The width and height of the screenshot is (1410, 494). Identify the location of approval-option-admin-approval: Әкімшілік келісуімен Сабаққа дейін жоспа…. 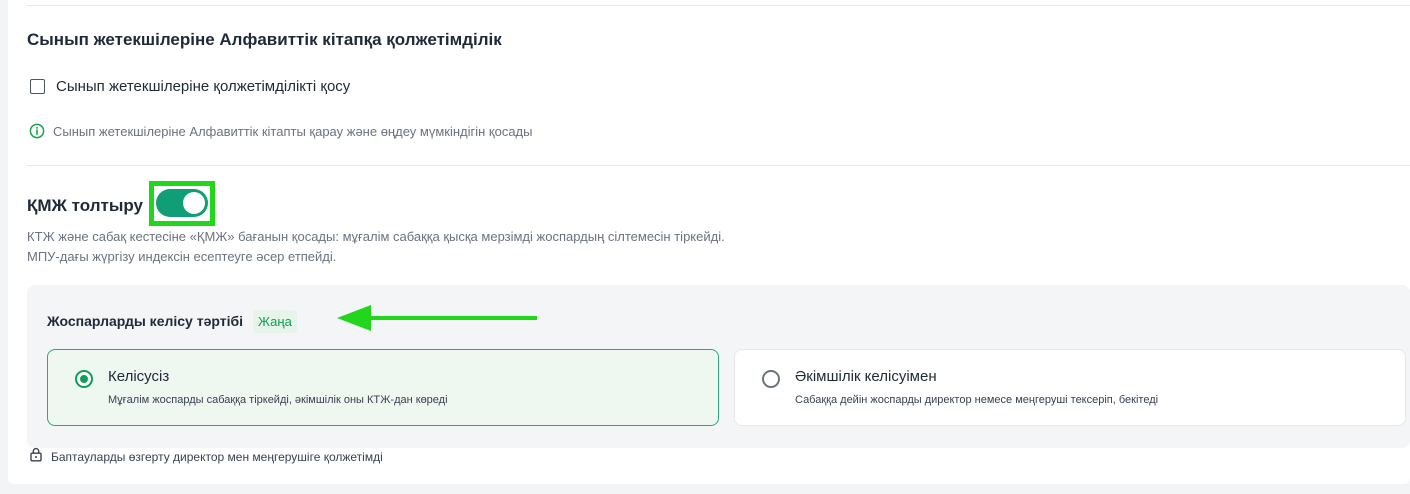
(1070, 387).